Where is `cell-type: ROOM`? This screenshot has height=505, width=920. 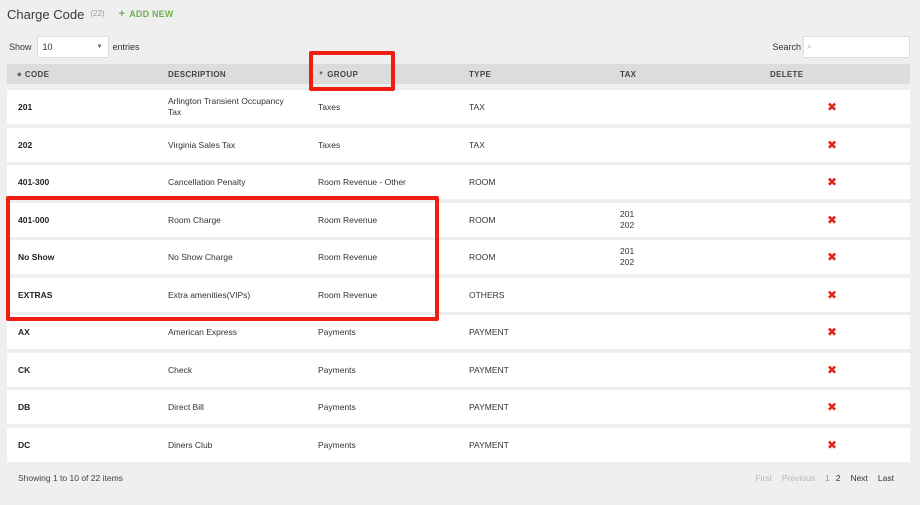
cell-type: ROOM is located at coordinates (482, 181).